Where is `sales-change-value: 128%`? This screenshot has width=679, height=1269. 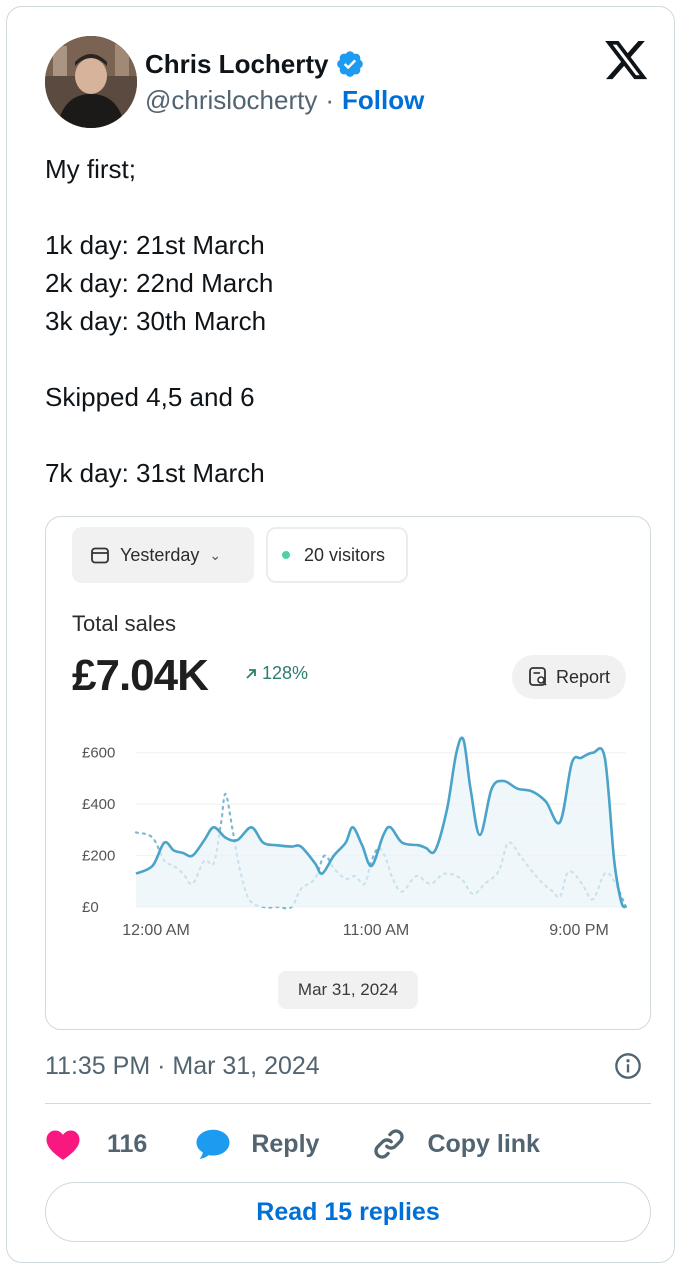 sales-change-value: 128% is located at coordinates (285, 673).